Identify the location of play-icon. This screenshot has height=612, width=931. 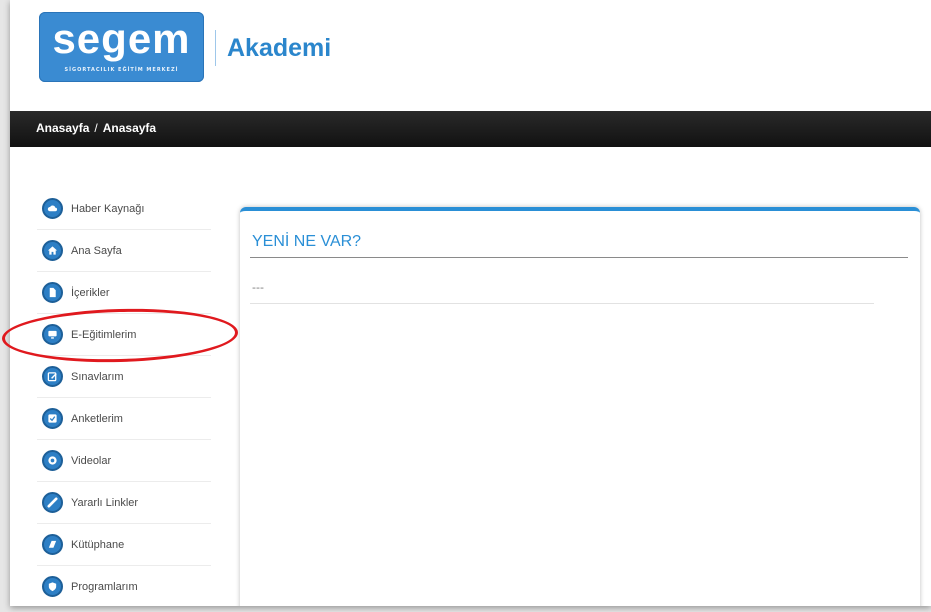
(52, 460).